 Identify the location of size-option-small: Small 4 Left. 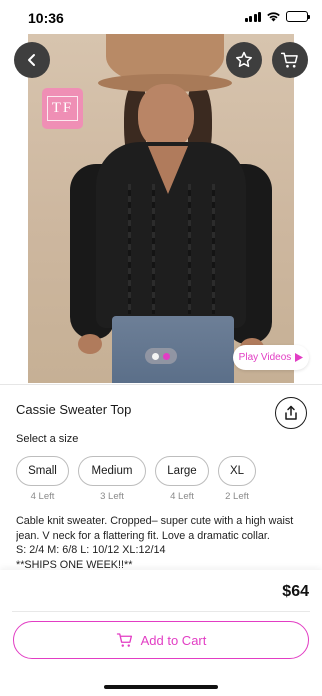
(42, 479).